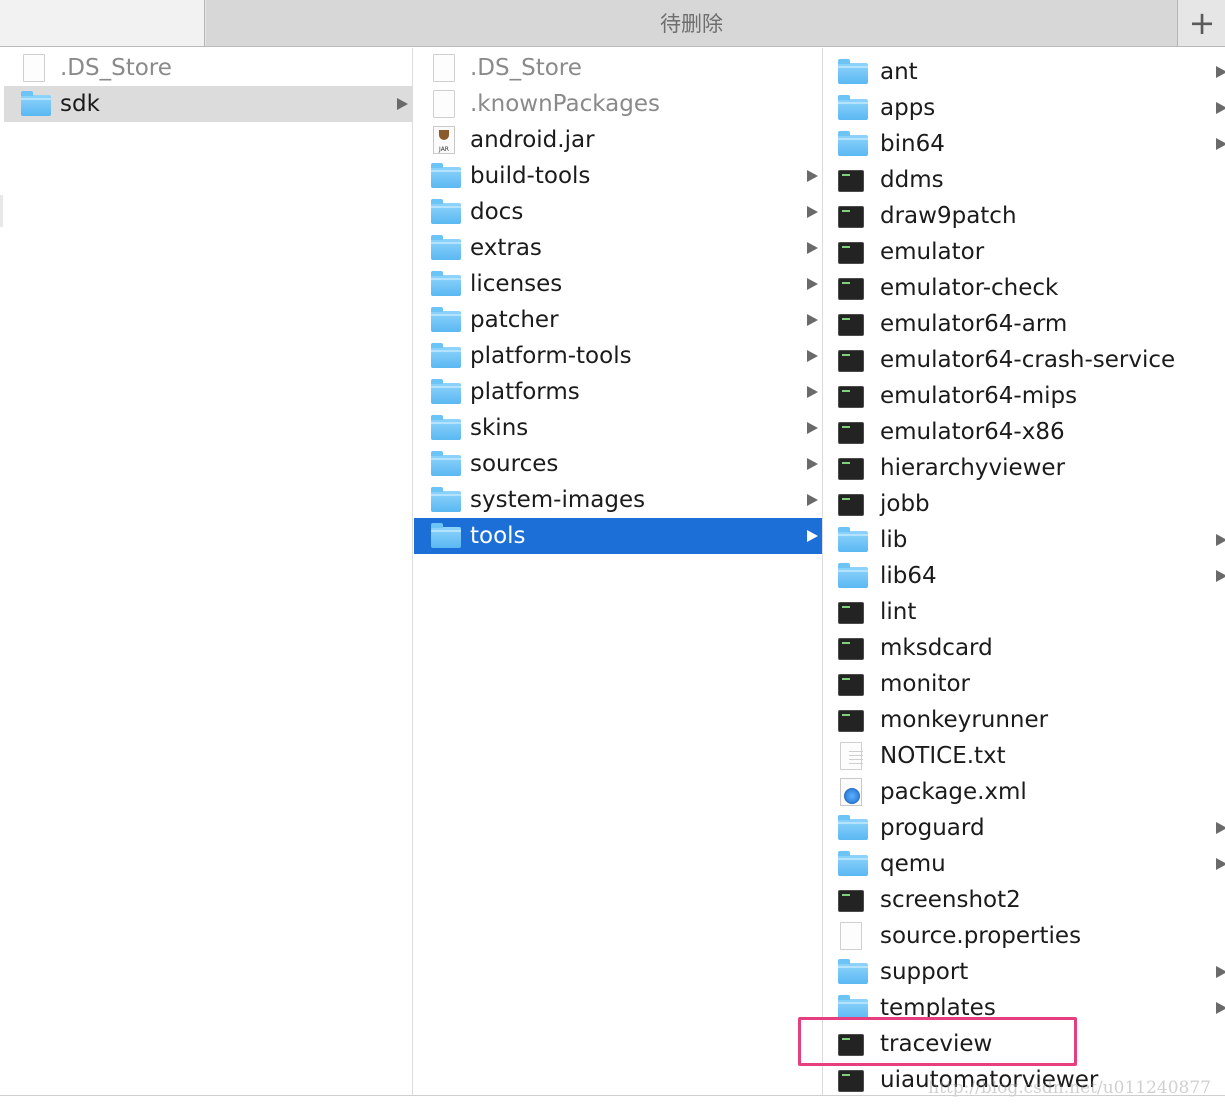 This screenshot has width=1225, height=1106. Describe the element at coordinates (964, 720) in the screenshot. I see `item-name: monkeyrunner` at that location.